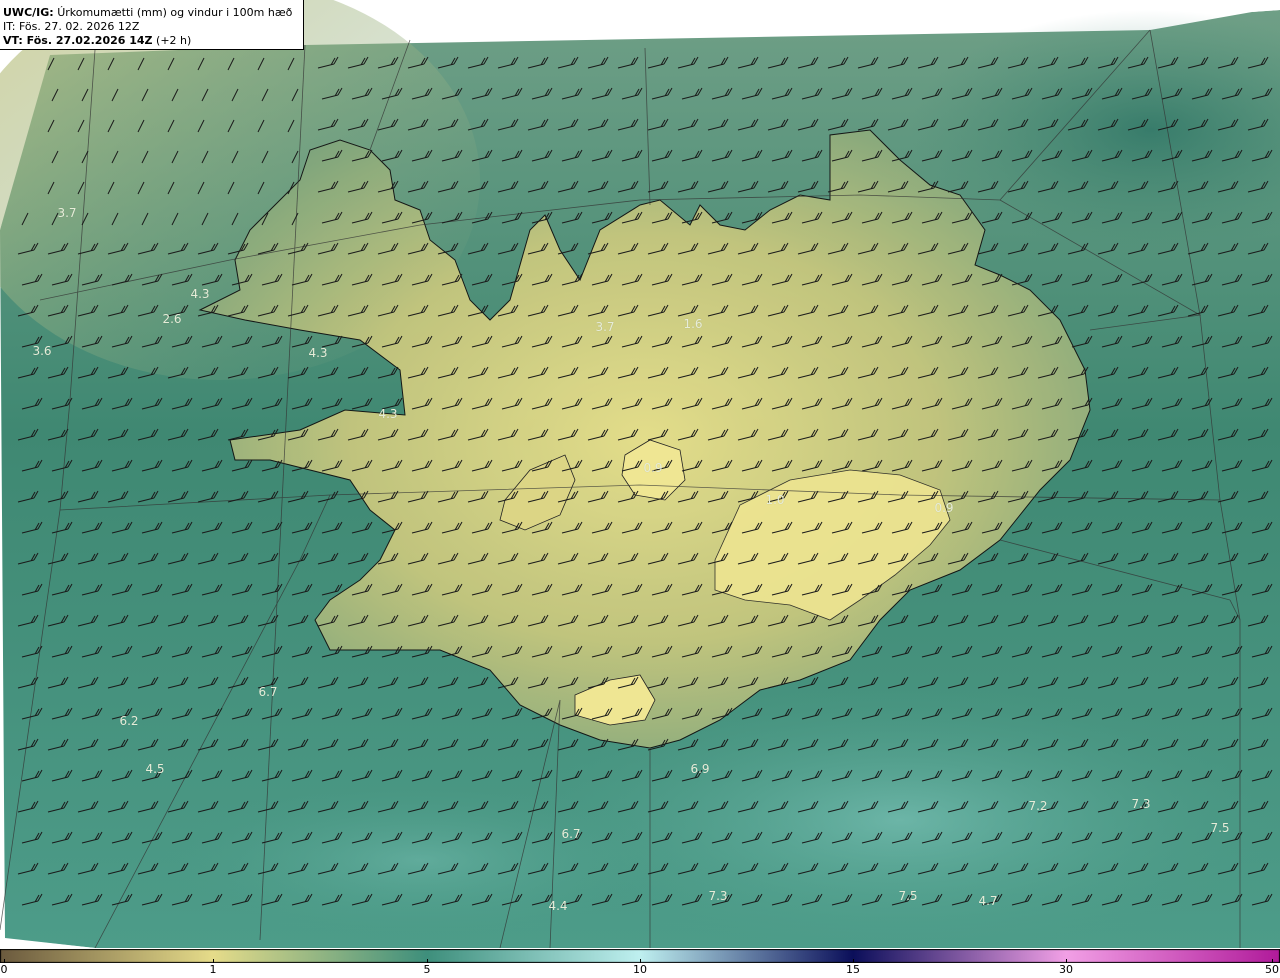  What do you see at coordinates (988, 901) in the screenshot?
I see `map-value-label: 4.7` at bounding box center [988, 901].